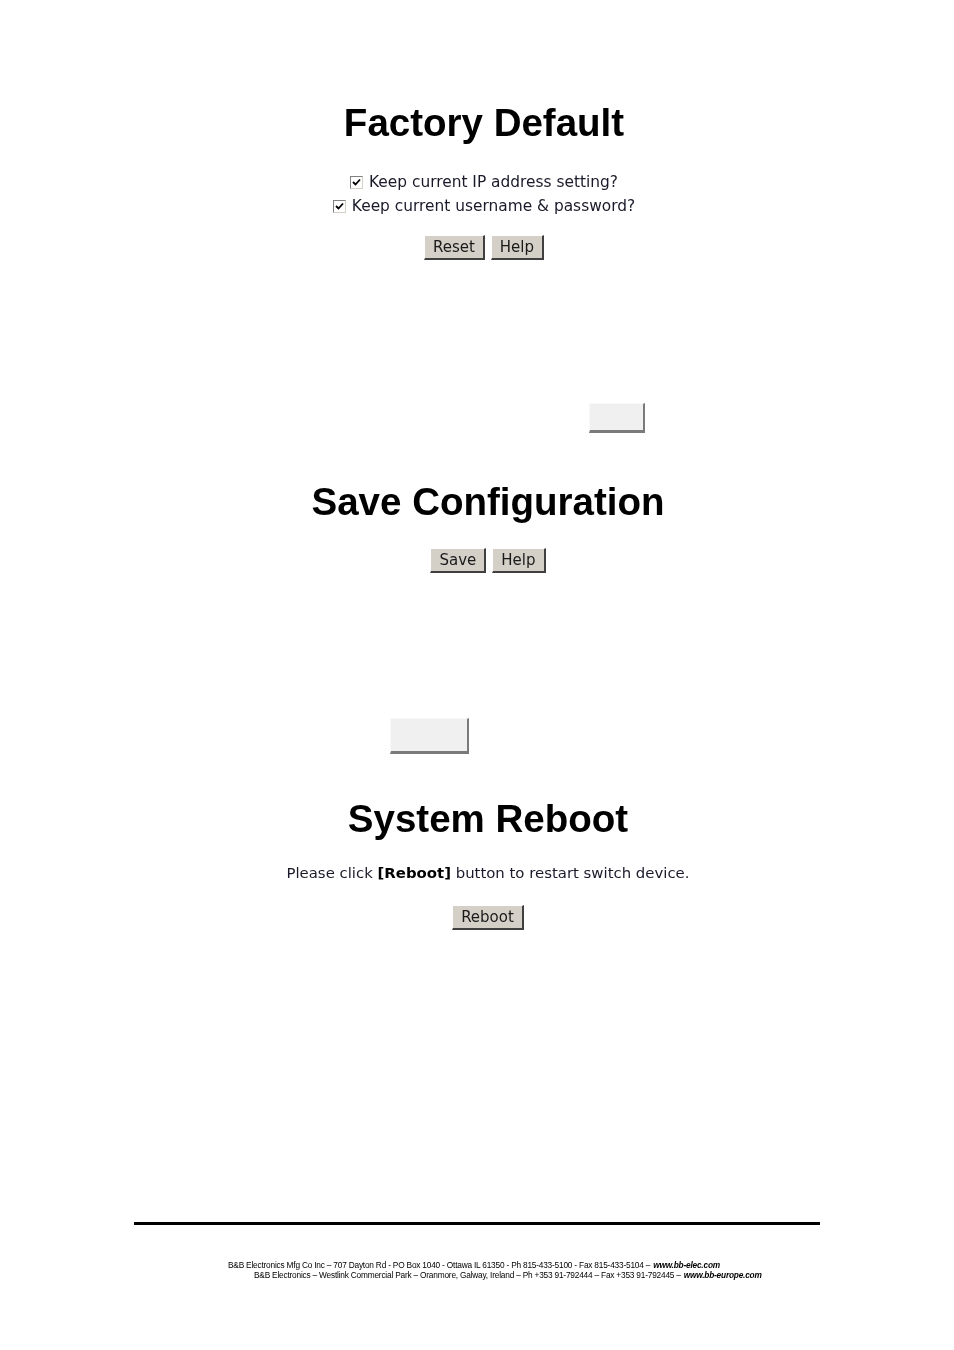 This screenshot has height=1350, width=954. What do you see at coordinates (507, 1275) in the screenshot?
I see `footer-address: B&B Electronics – Westlink Commercial Park – Oranmore, Galway, Ireland – Ph +353 91-792444 – Fax +353 91-792445 – www.bb-europe.com` at bounding box center [507, 1275].